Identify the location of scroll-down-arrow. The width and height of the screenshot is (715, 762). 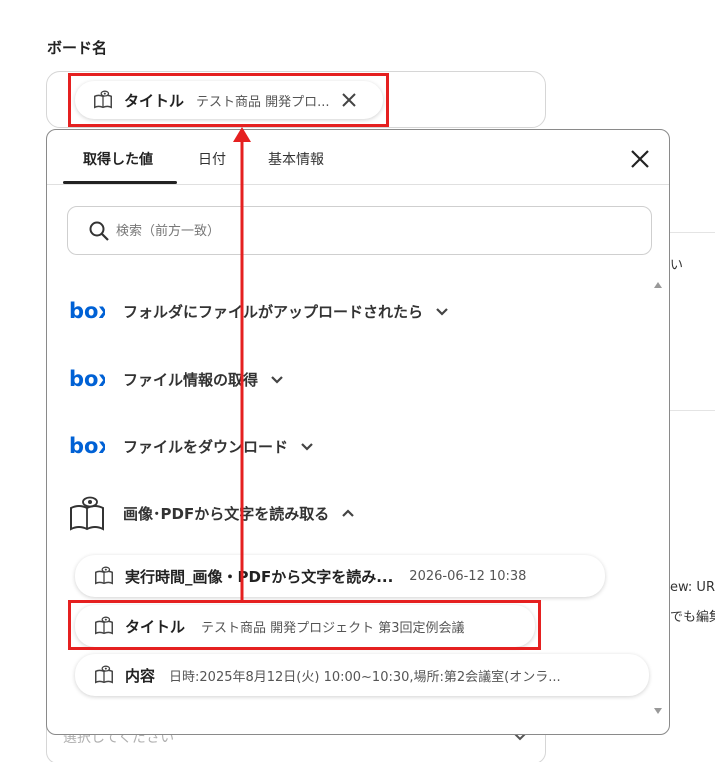
(658, 711).